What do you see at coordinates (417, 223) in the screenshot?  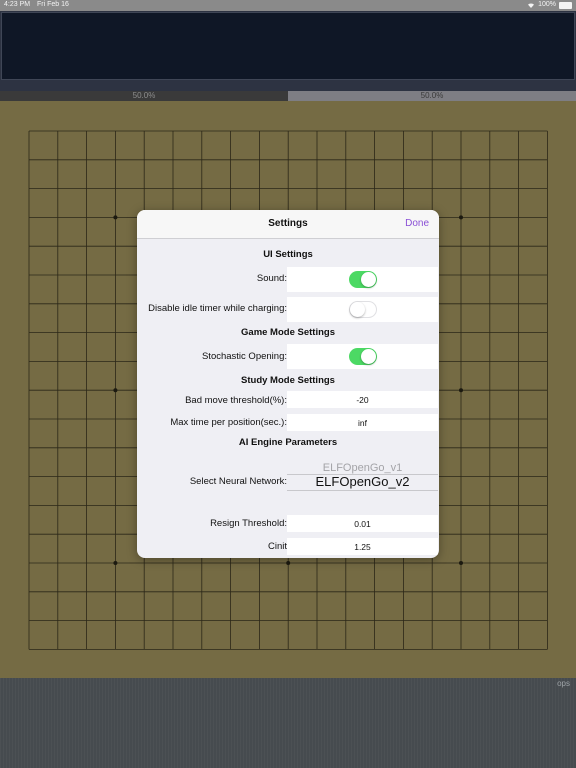 I see `done-button: Done` at bounding box center [417, 223].